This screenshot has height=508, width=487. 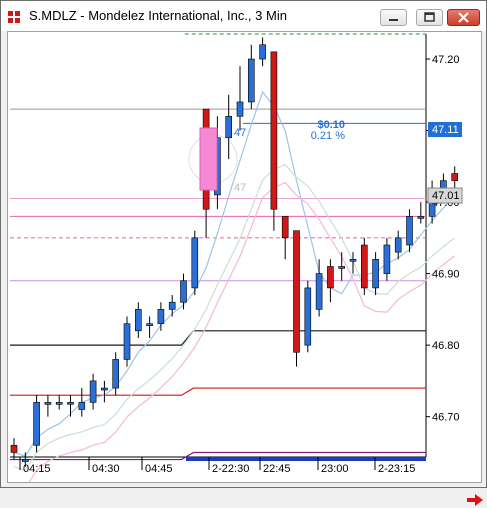 What do you see at coordinates (306, 459) in the screenshot?
I see `session-bar` at bounding box center [306, 459].